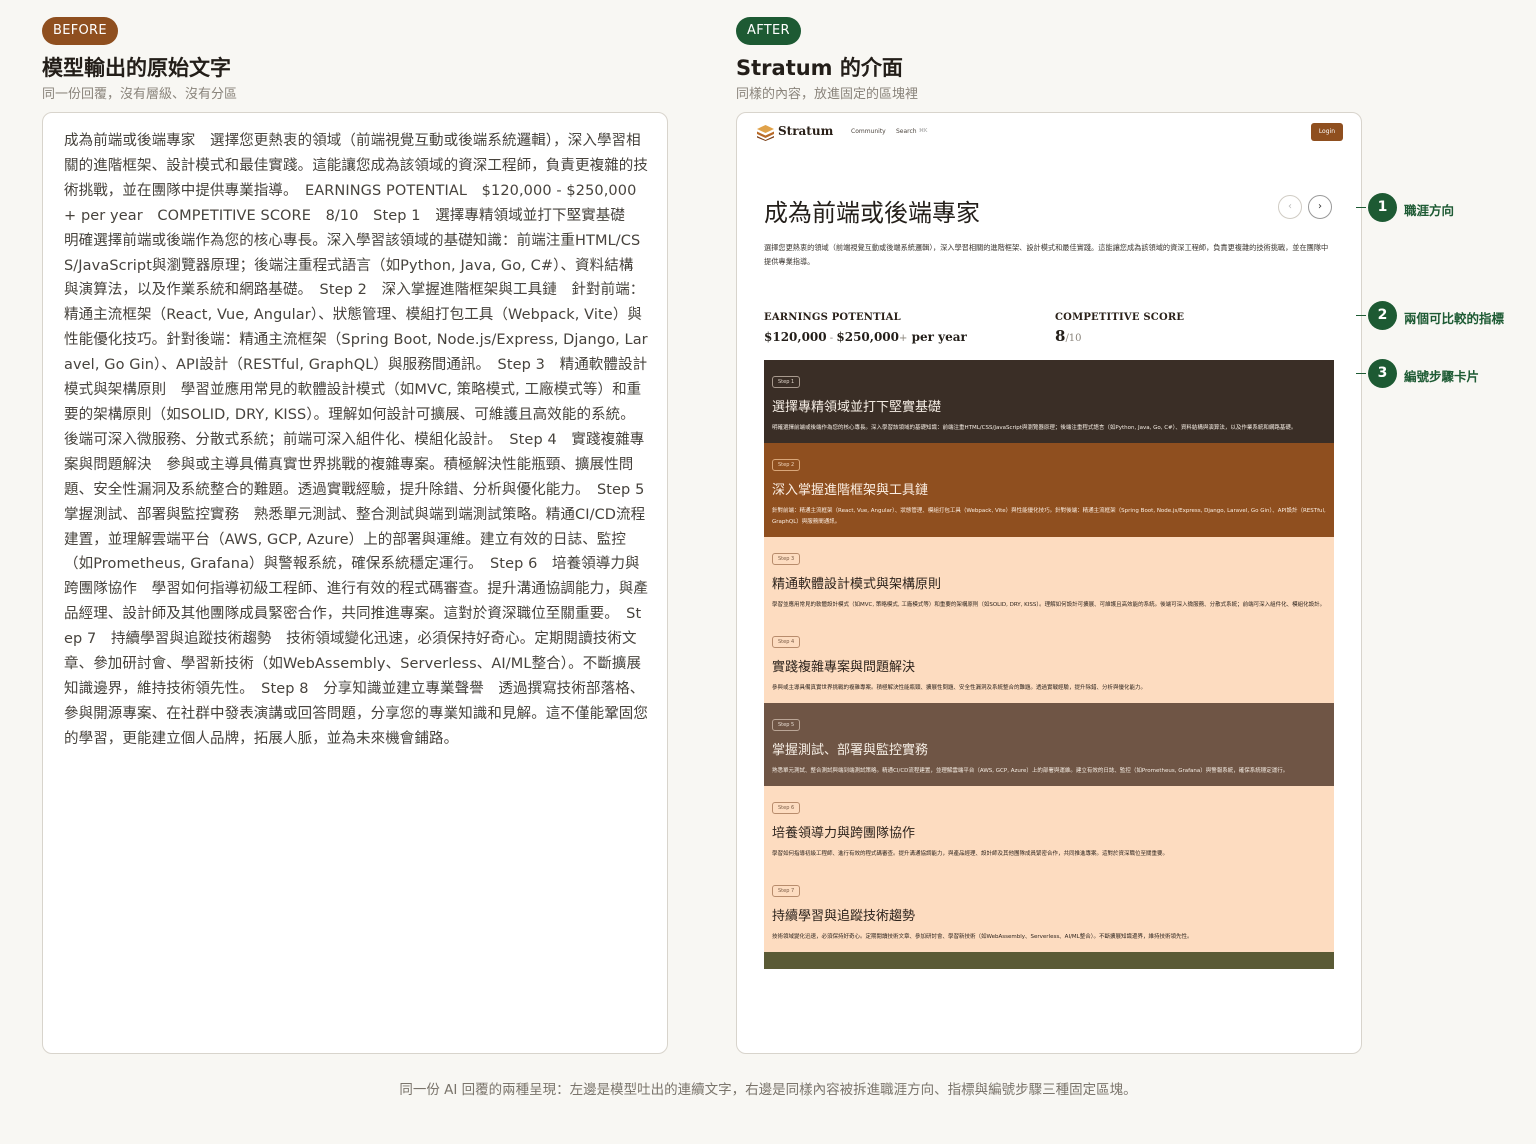 The height and width of the screenshot is (1144, 1536). What do you see at coordinates (786, 559) in the screenshot?
I see `step-tag: Step 3` at bounding box center [786, 559].